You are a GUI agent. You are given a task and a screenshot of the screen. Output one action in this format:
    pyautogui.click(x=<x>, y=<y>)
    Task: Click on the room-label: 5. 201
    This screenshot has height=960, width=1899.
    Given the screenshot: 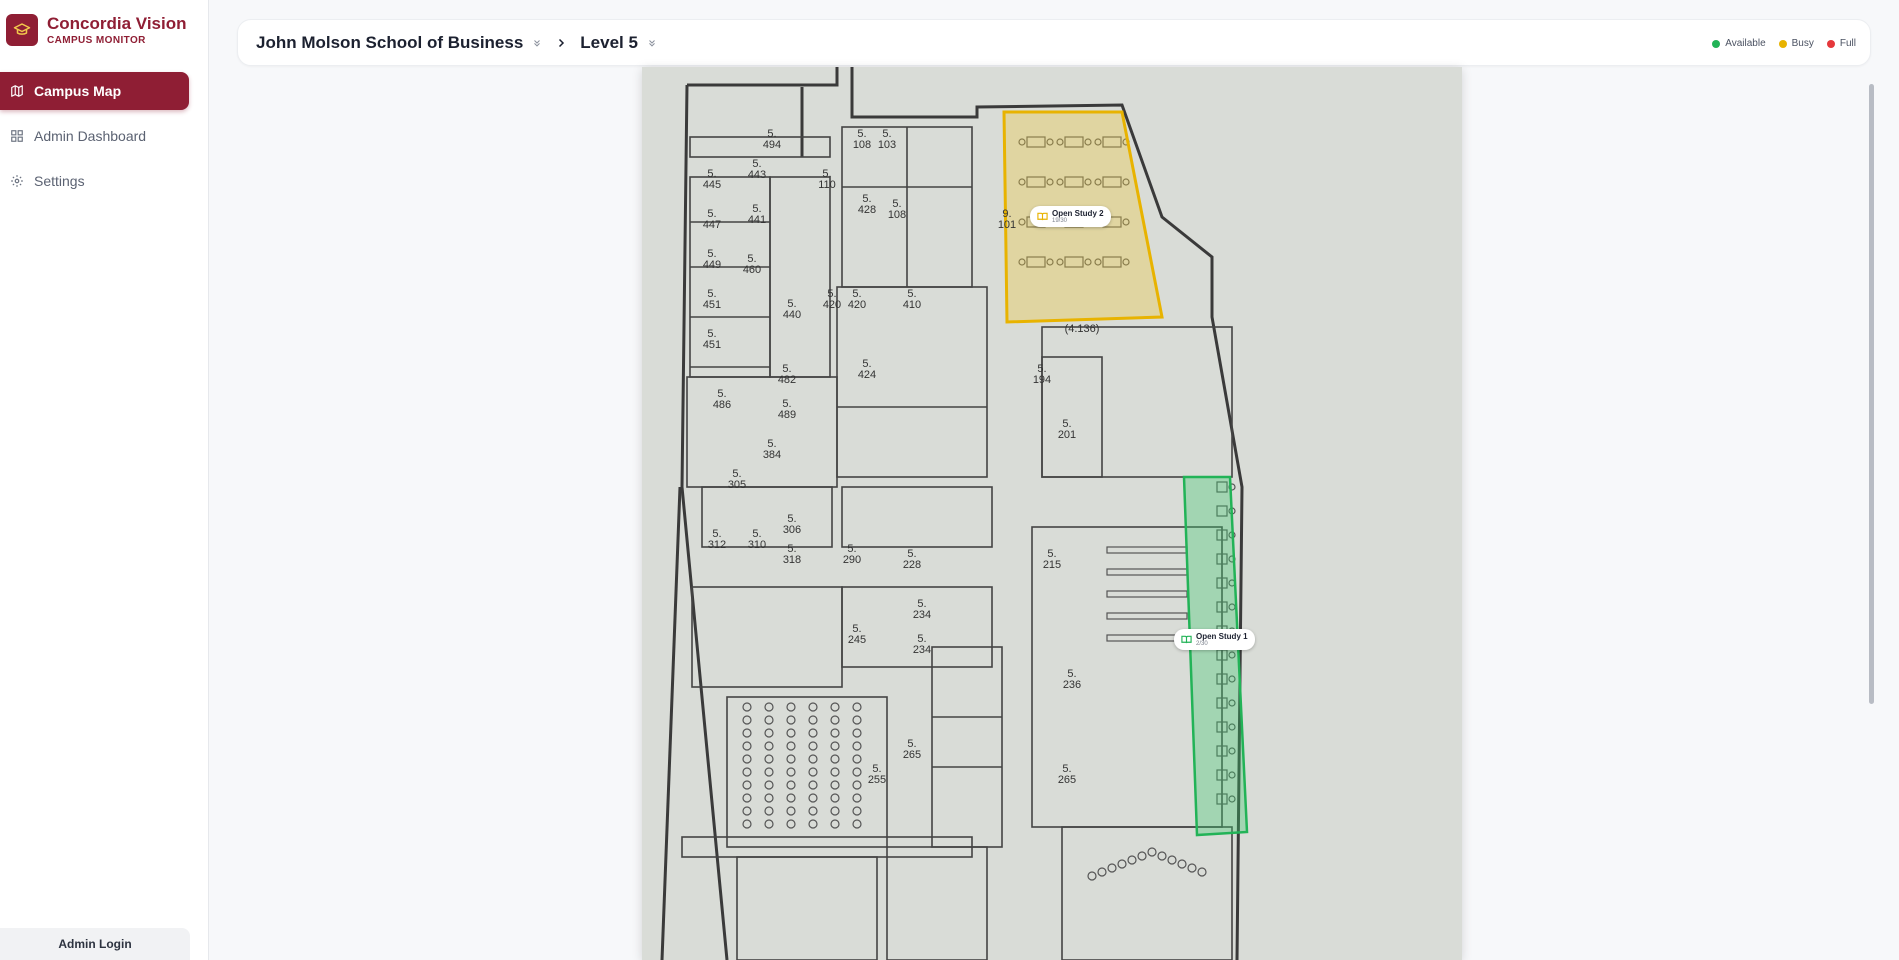 What is the action you would take?
    pyautogui.click(x=1067, y=429)
    